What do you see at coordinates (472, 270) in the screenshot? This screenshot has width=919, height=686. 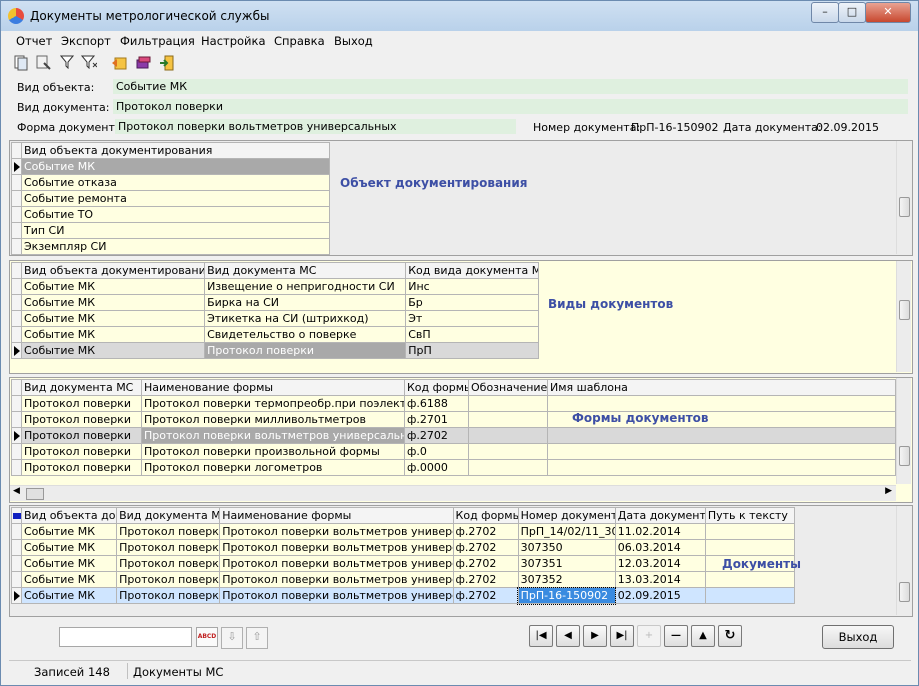 I see `column-header: Код вида документа МС` at bounding box center [472, 270].